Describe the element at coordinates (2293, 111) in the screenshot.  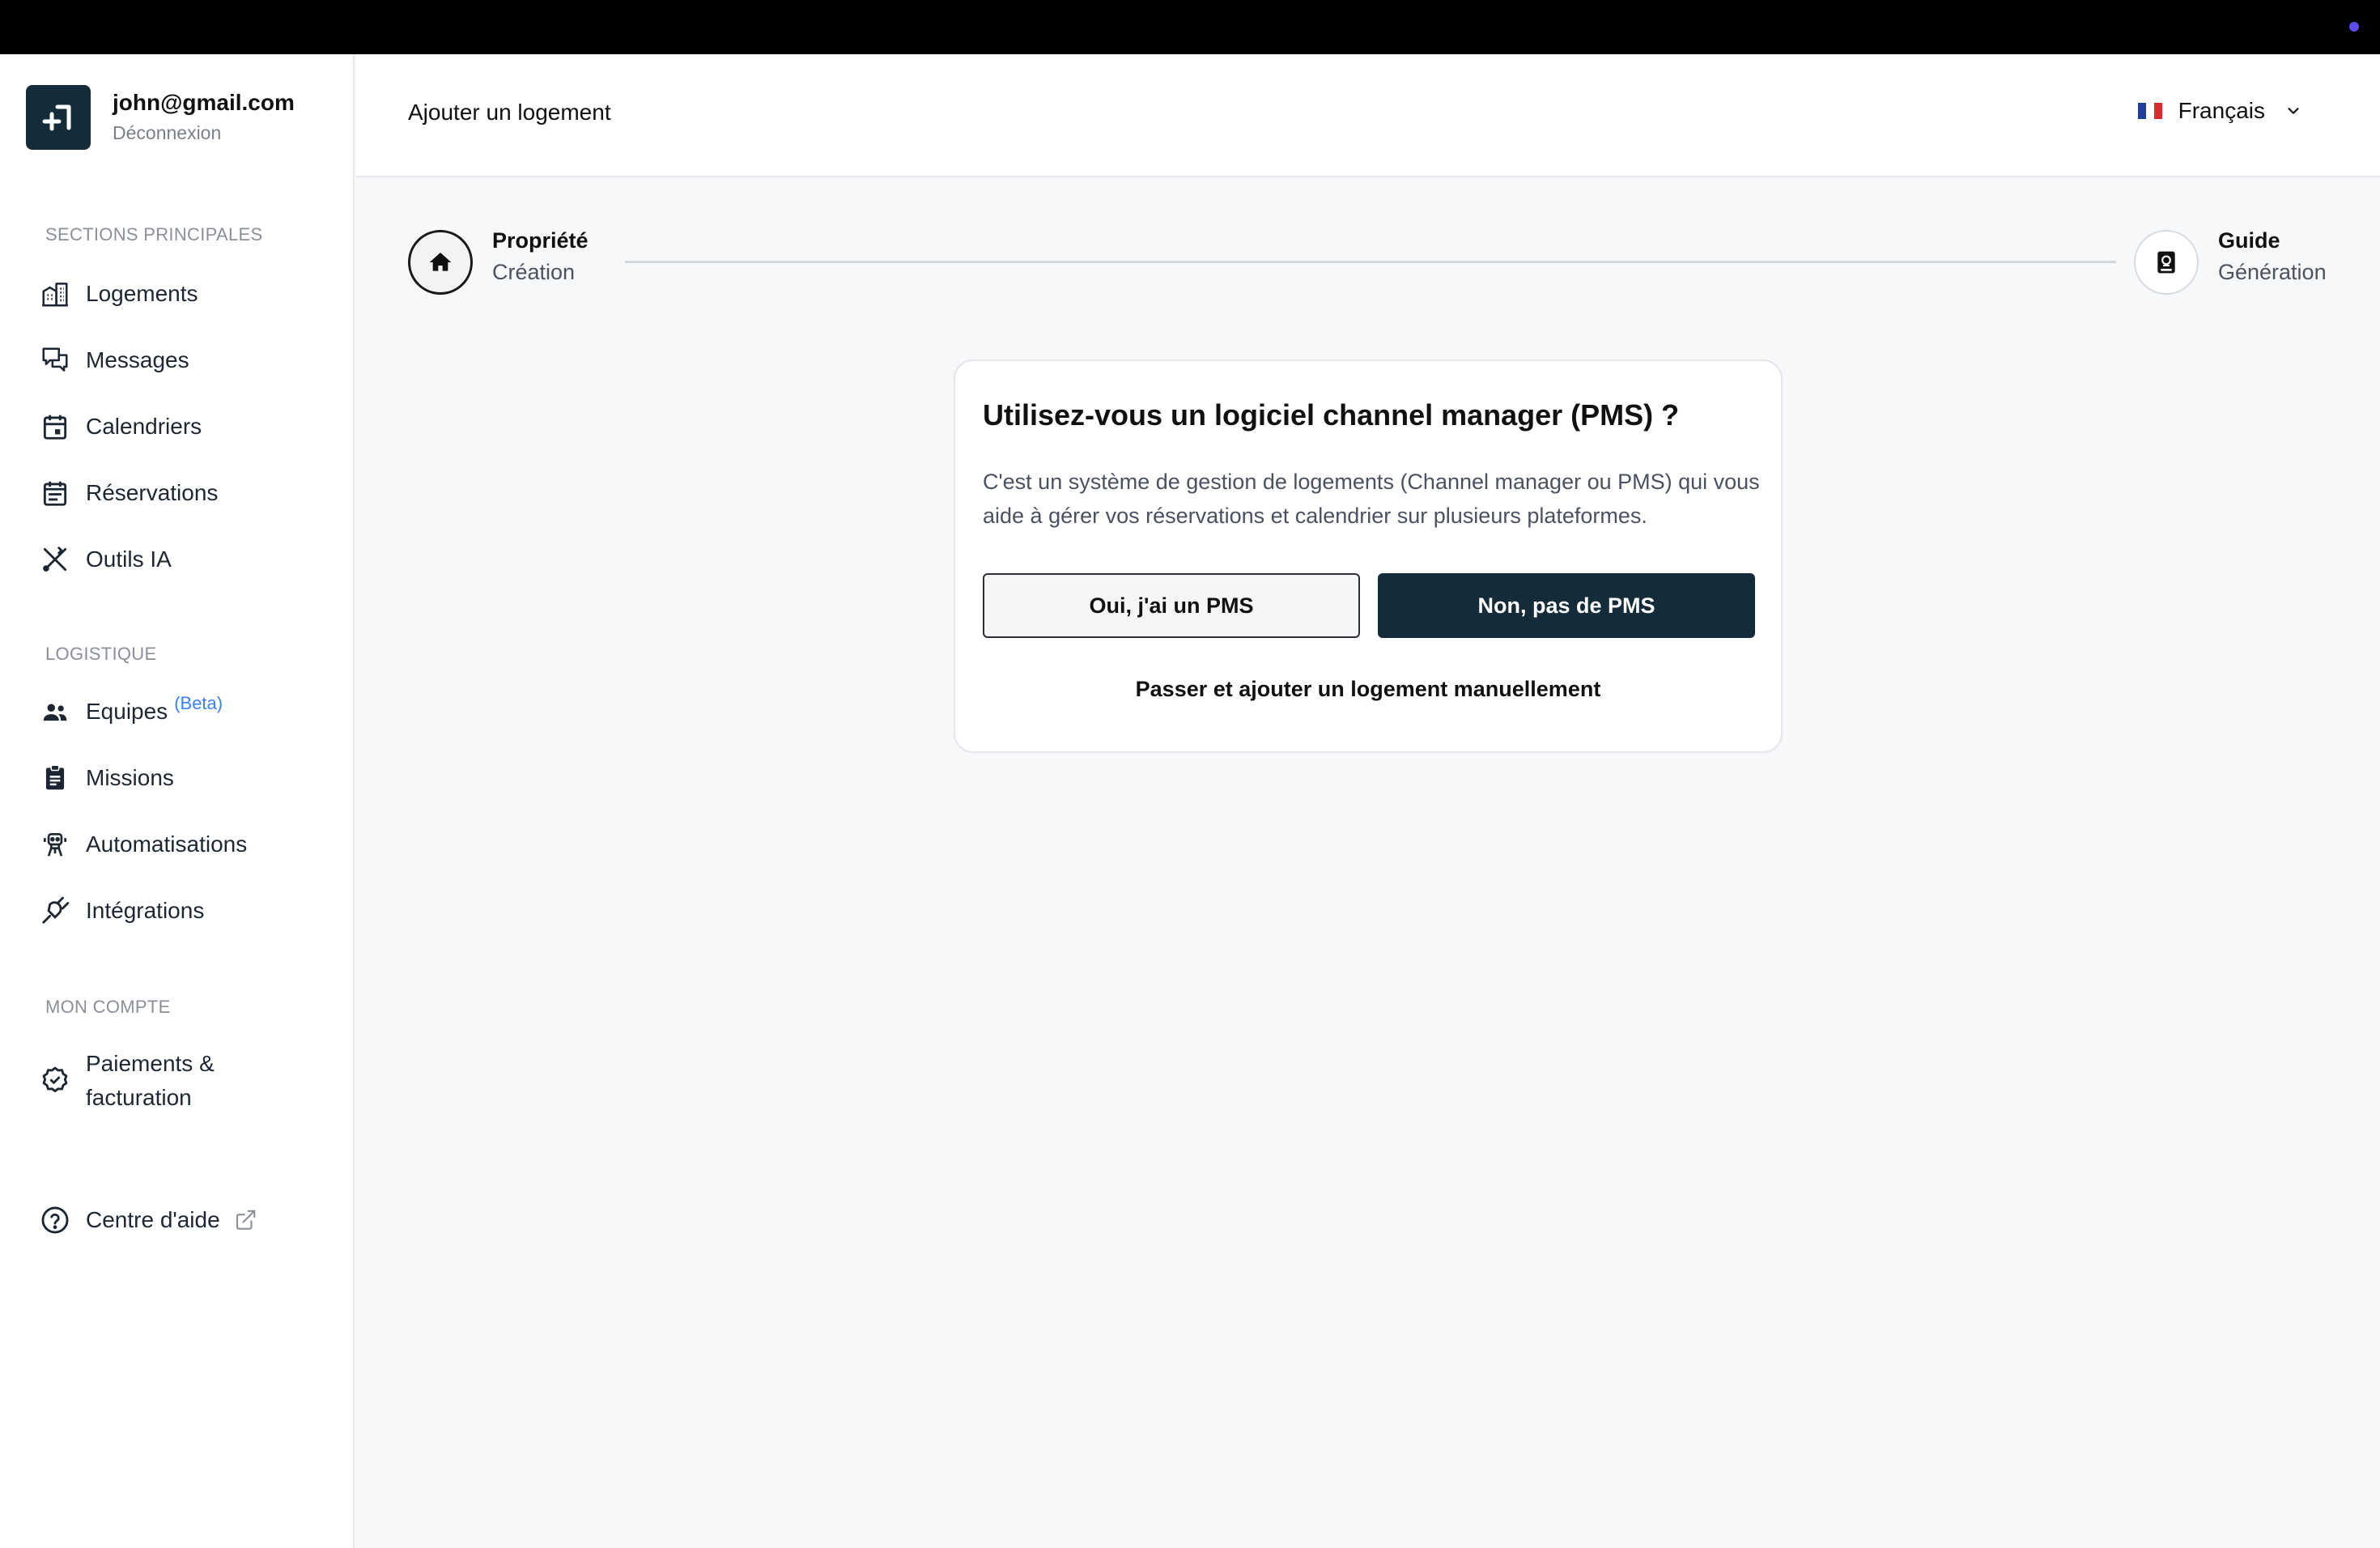
I see `chevron-down-icon` at that location.